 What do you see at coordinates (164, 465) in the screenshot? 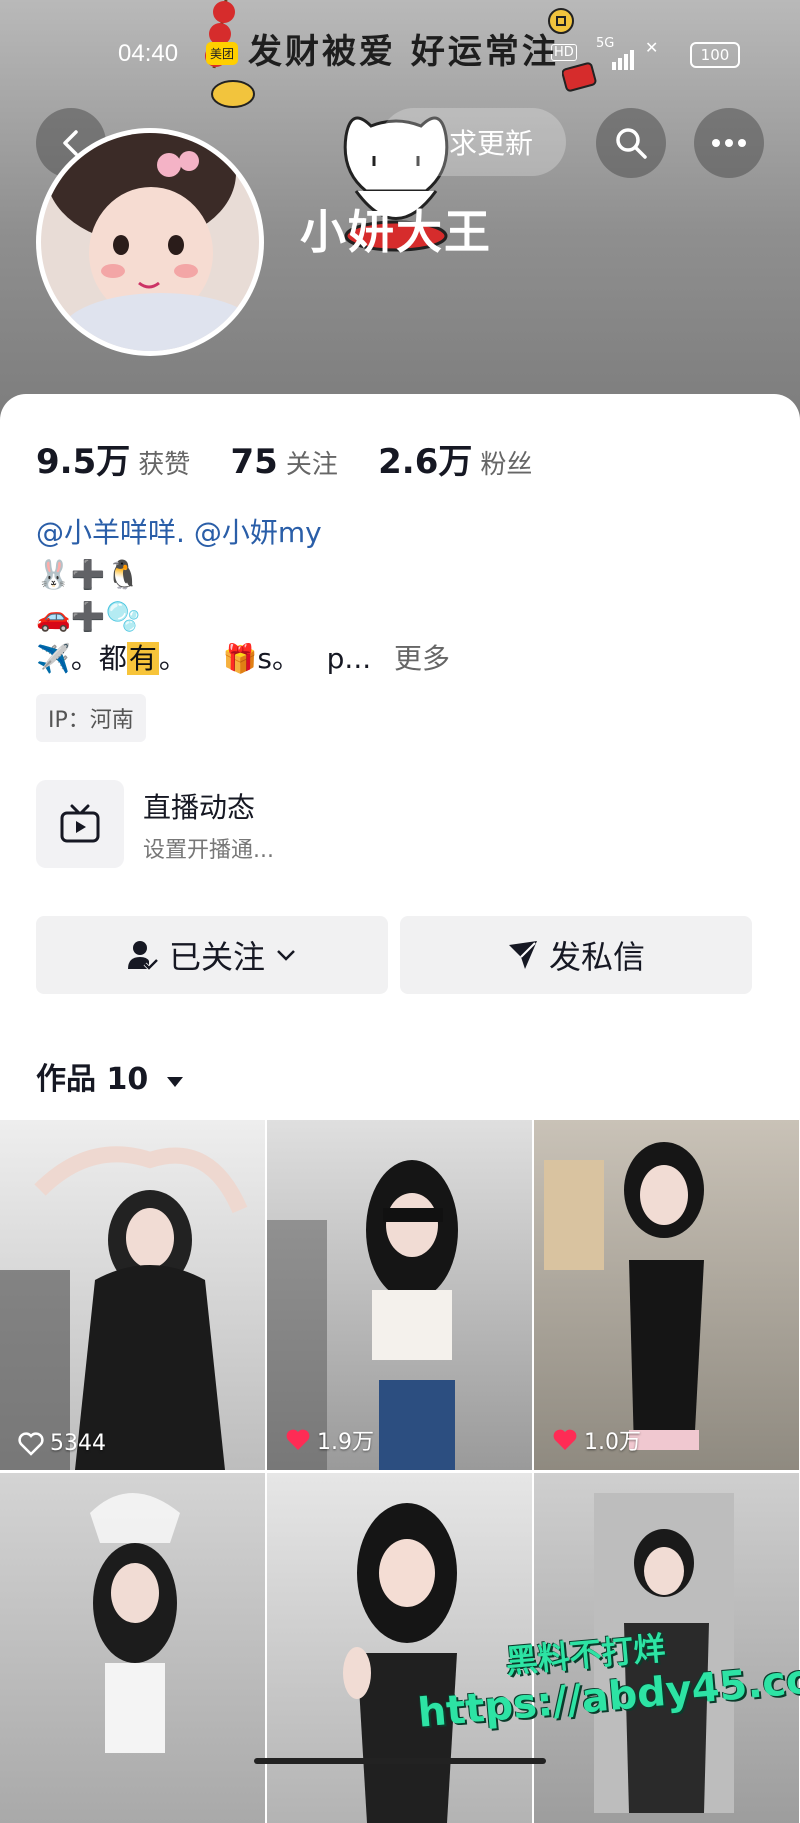
I see `stat-label: 获赞` at bounding box center [164, 465].